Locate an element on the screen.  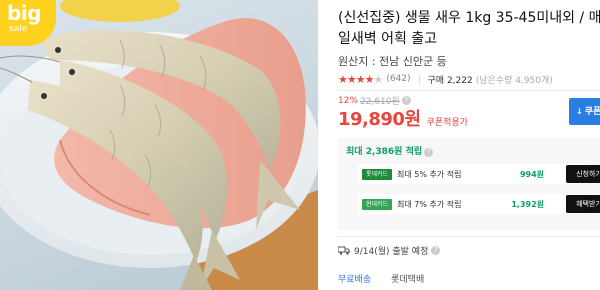
review-count: (642) is located at coordinates (398, 79).